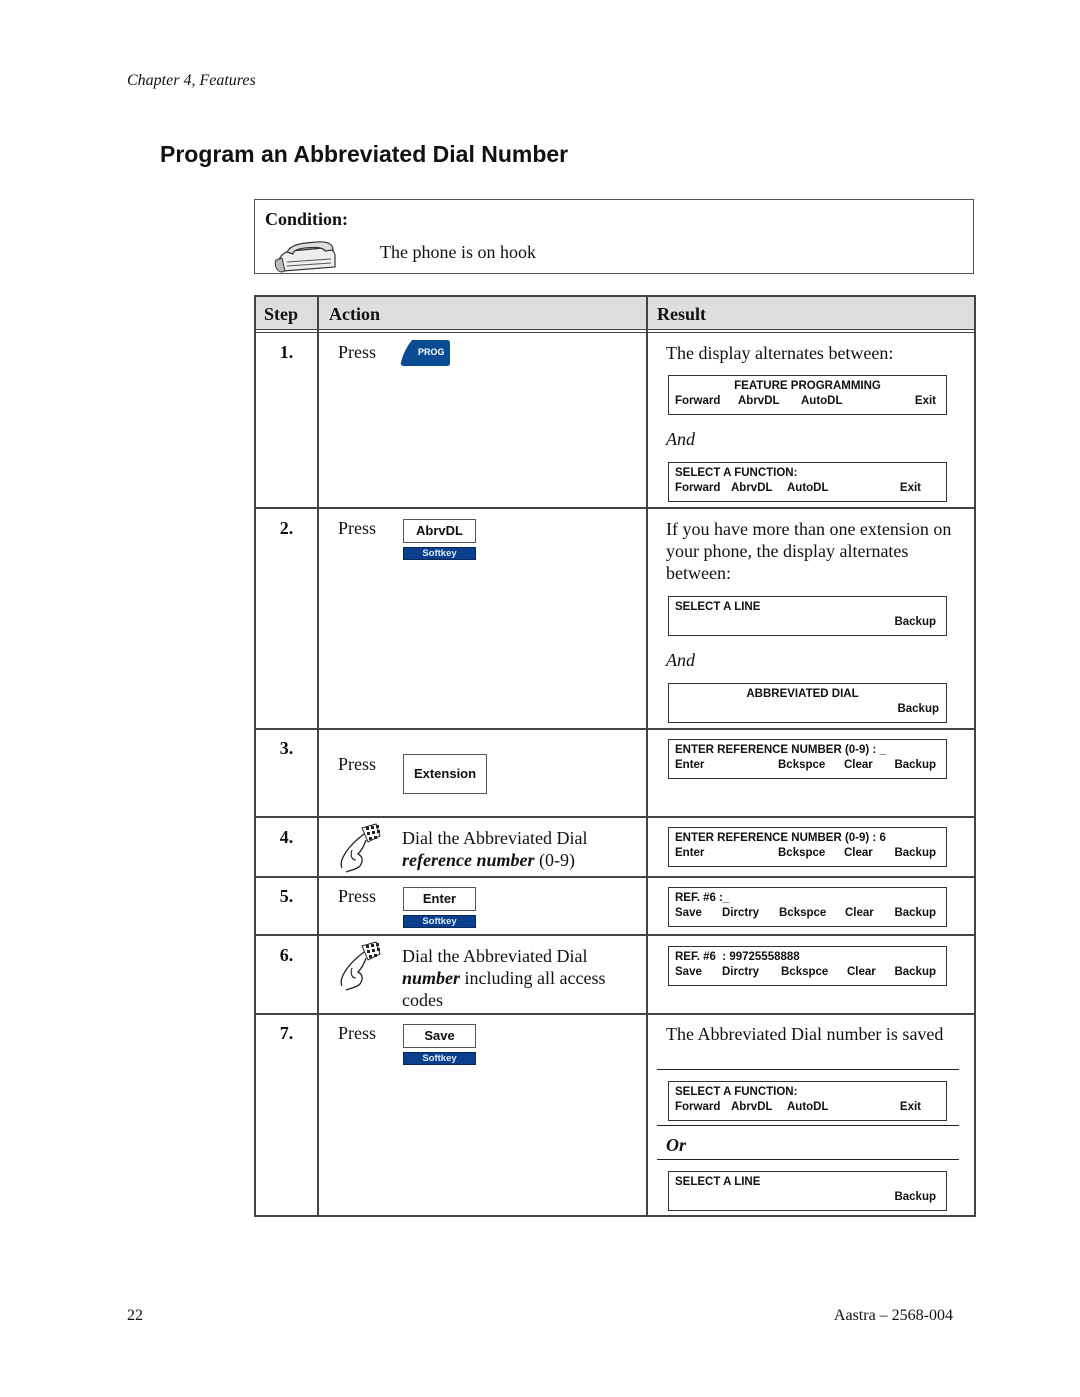  What do you see at coordinates (458, 252) in the screenshot?
I see `condition-text: The phone is on hook` at bounding box center [458, 252].